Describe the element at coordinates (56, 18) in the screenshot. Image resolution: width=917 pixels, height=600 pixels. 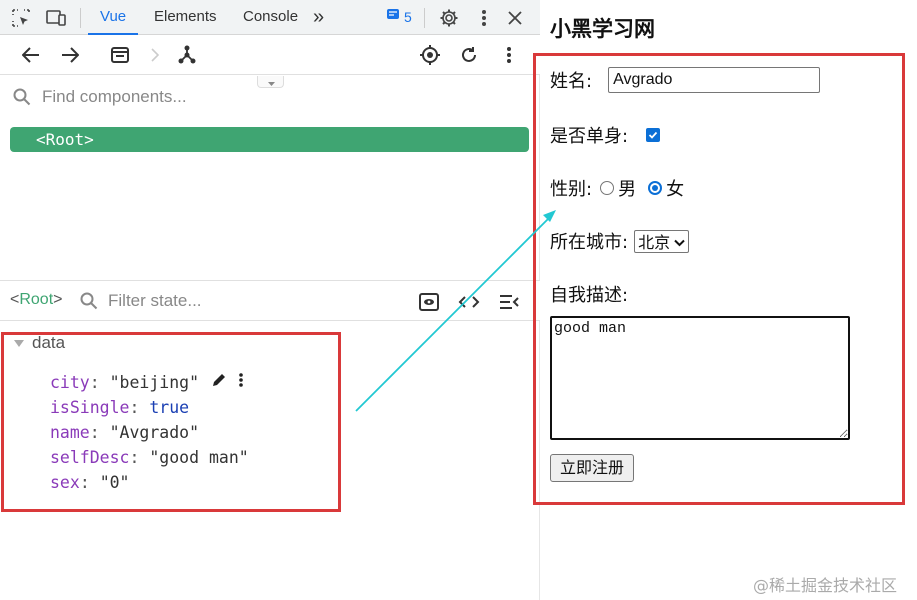
I see `device-toolbar-icon` at that location.